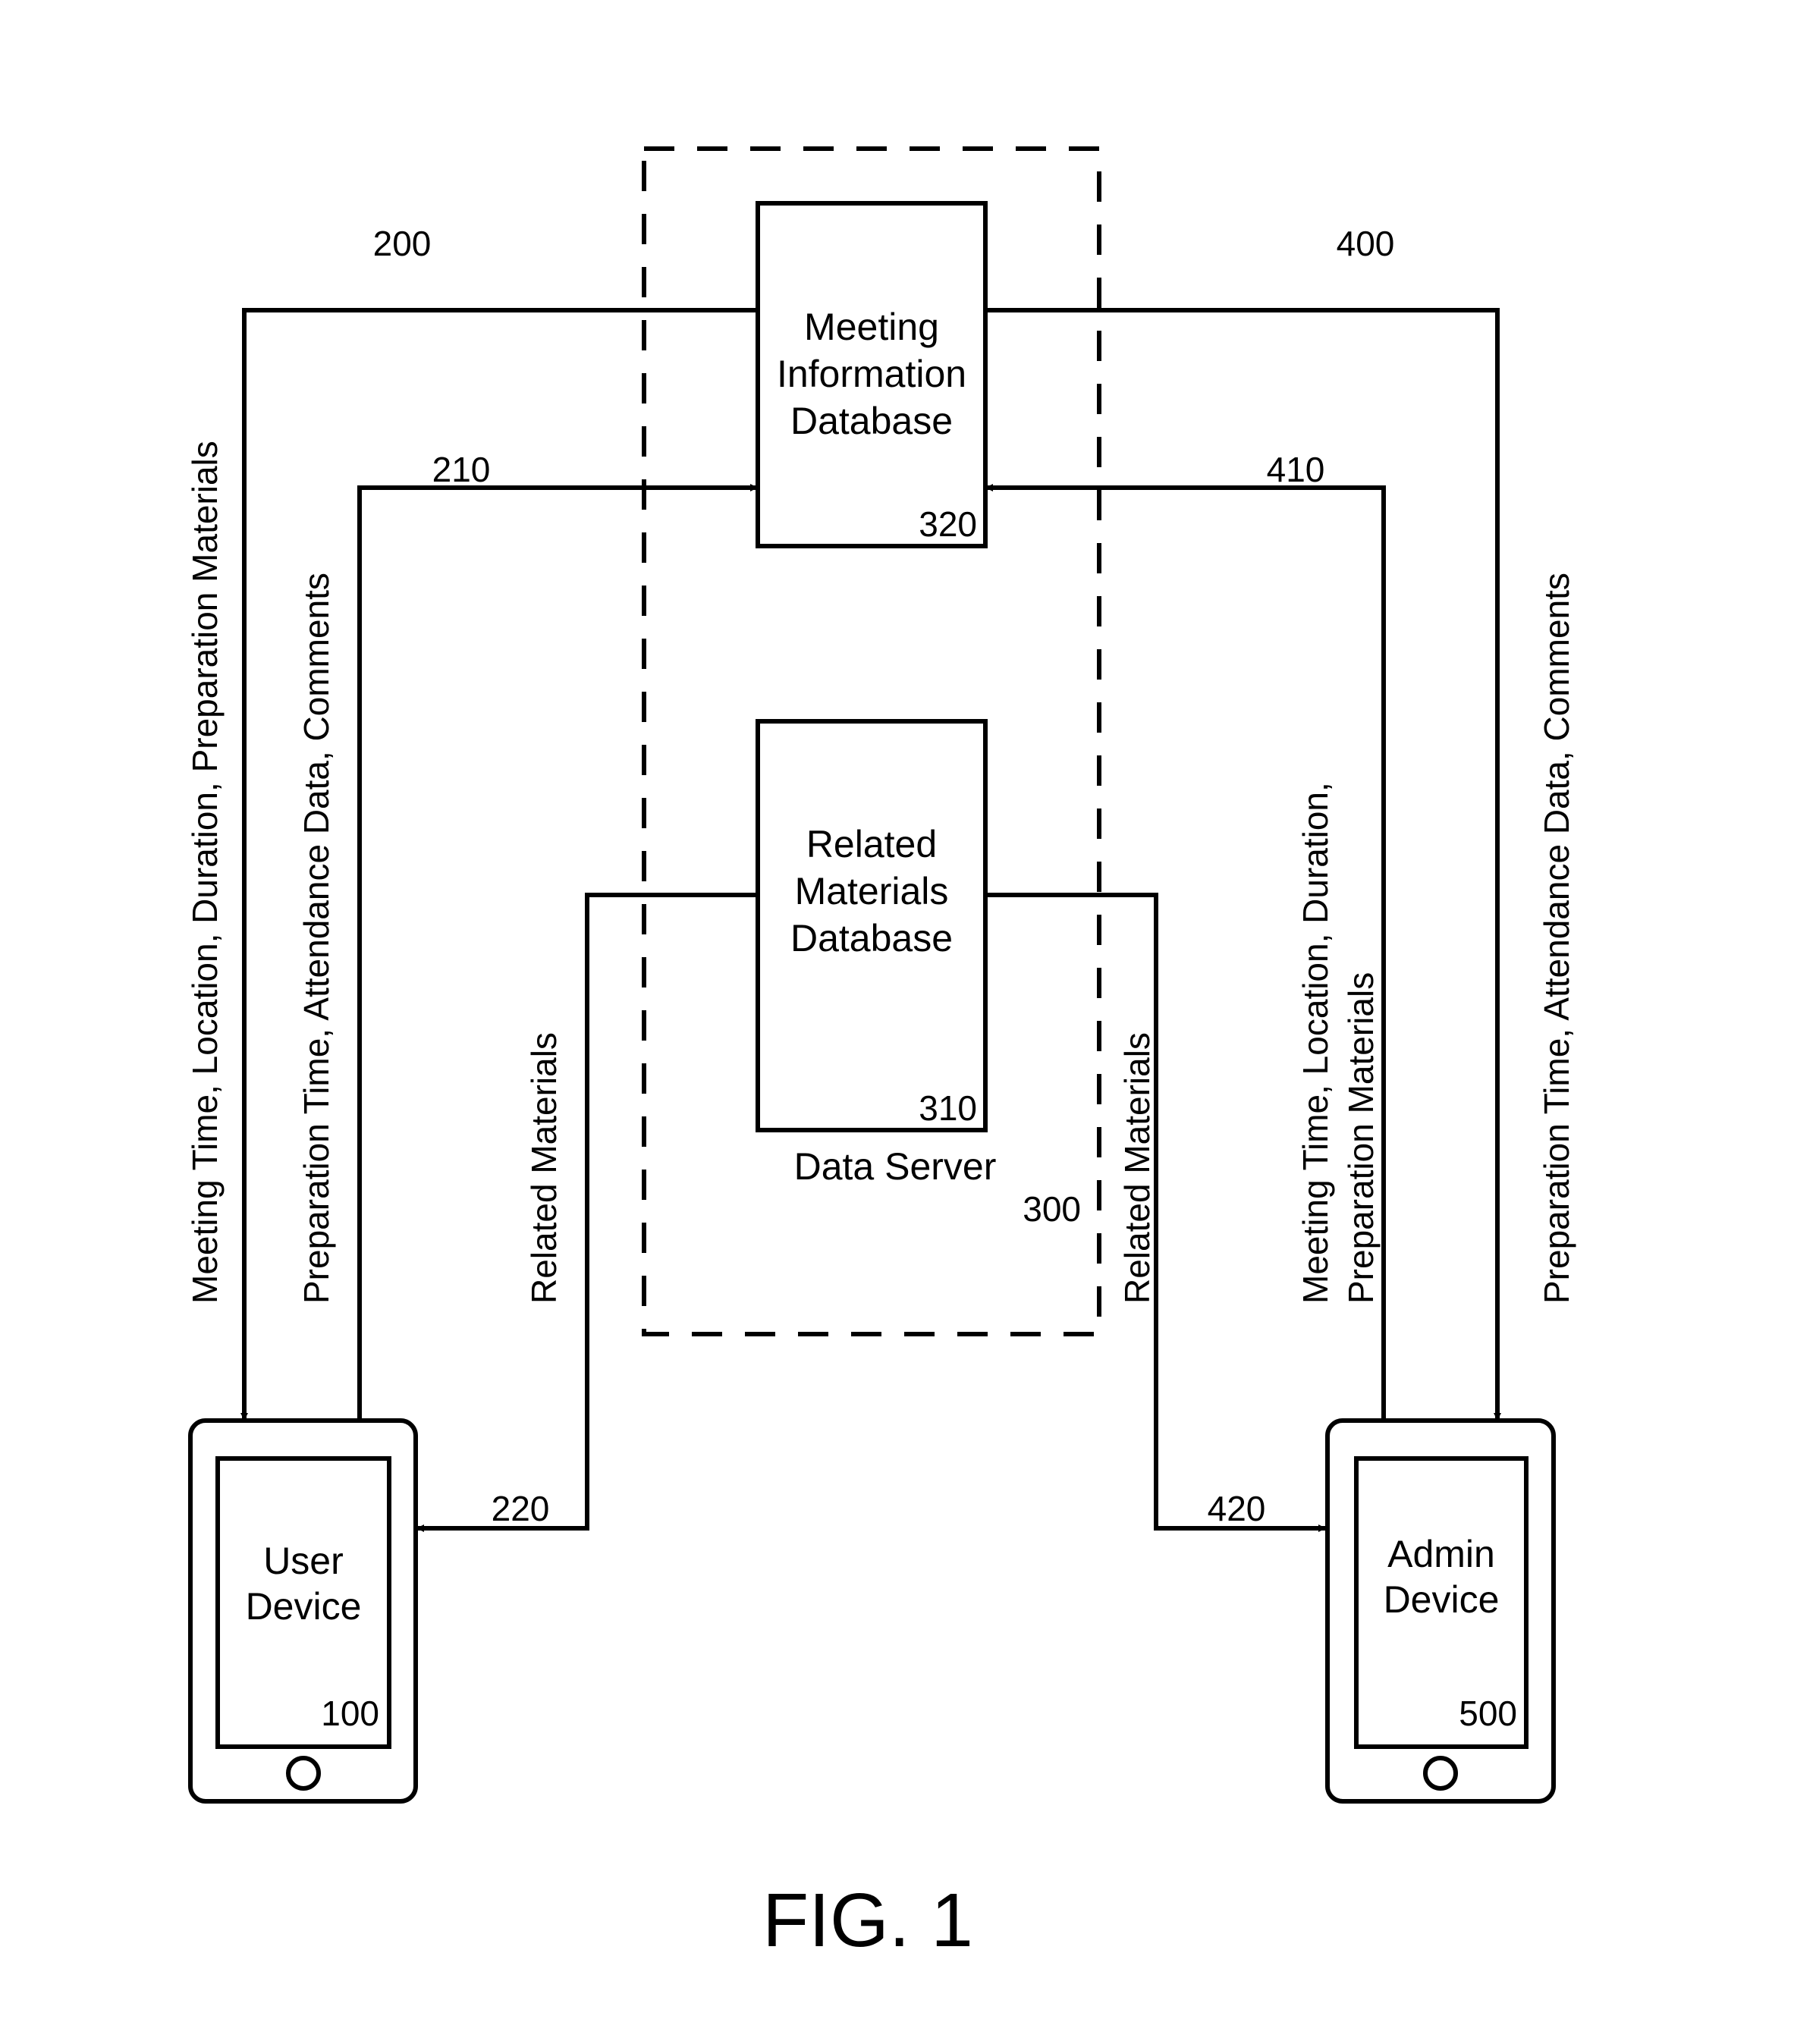 Image resolution: width=1816 pixels, height=2044 pixels. I want to click on flow-220-label: Related Materials, so click(544, 1168).